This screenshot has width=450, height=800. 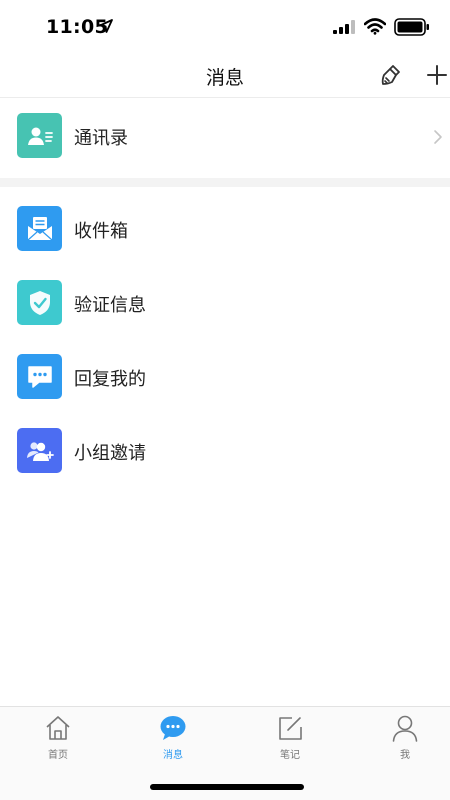 I want to click on contact-card-icon, so click(x=40, y=136).